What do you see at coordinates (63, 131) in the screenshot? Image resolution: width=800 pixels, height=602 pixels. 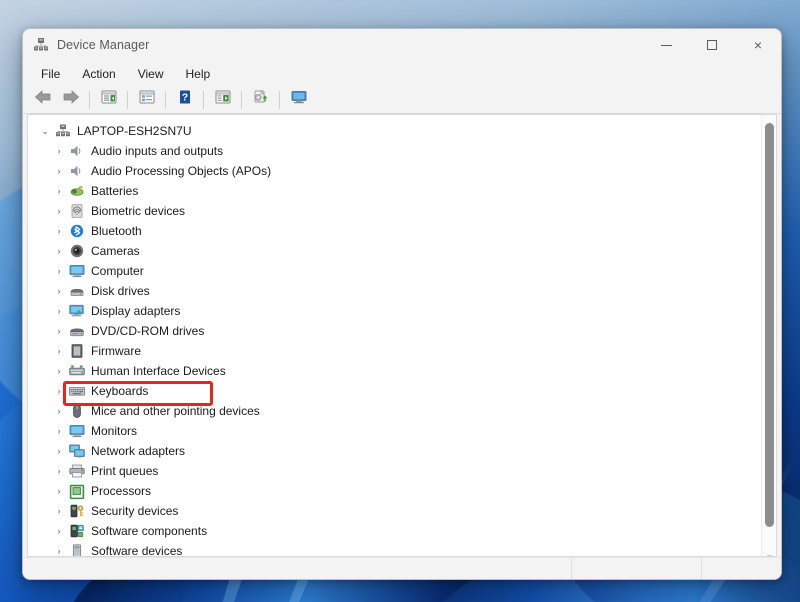 I see `computer-root-icon` at bounding box center [63, 131].